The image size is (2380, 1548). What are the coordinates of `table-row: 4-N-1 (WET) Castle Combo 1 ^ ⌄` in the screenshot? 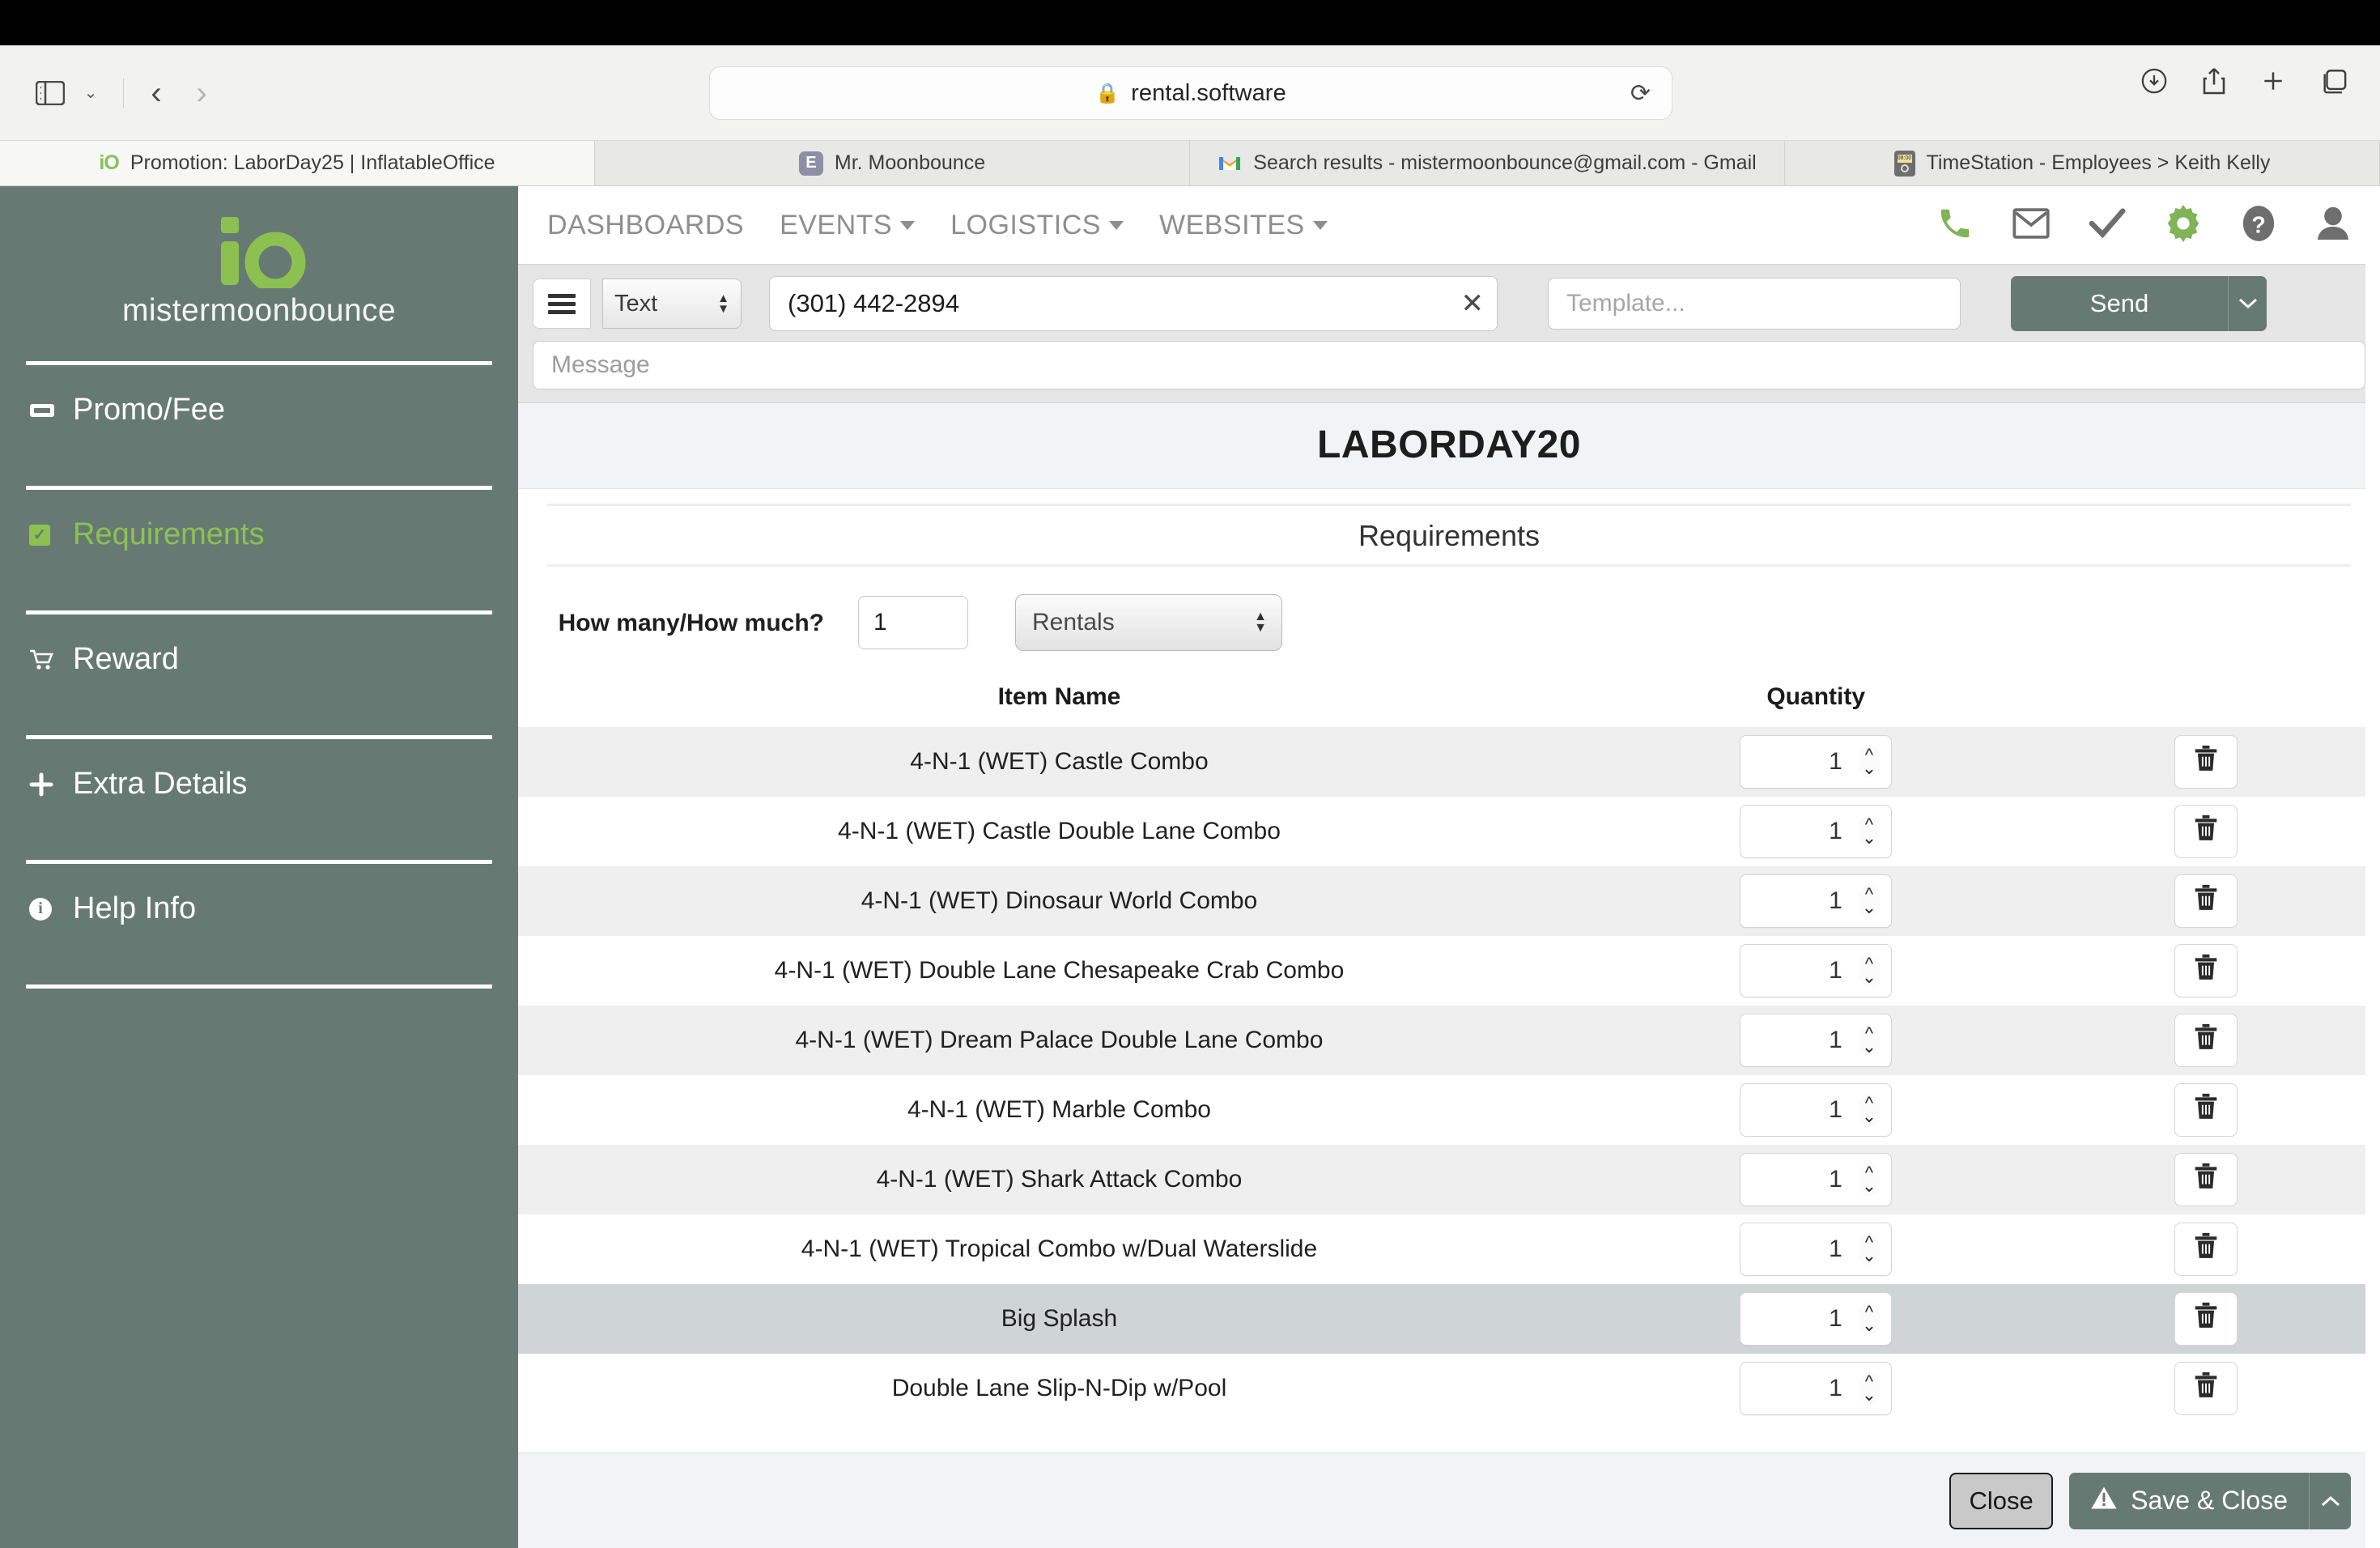 It's located at (1449, 762).